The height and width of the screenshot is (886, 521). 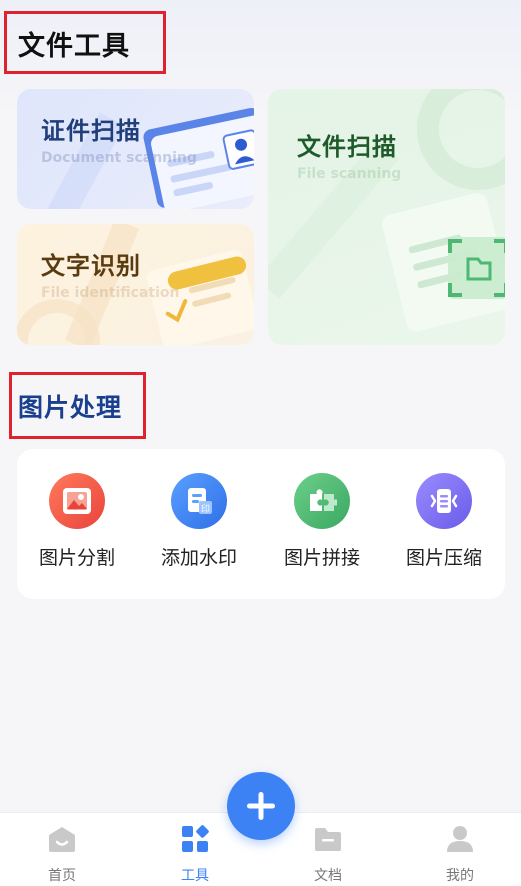 What do you see at coordinates (195, 838) in the screenshot?
I see `tools-icon` at bounding box center [195, 838].